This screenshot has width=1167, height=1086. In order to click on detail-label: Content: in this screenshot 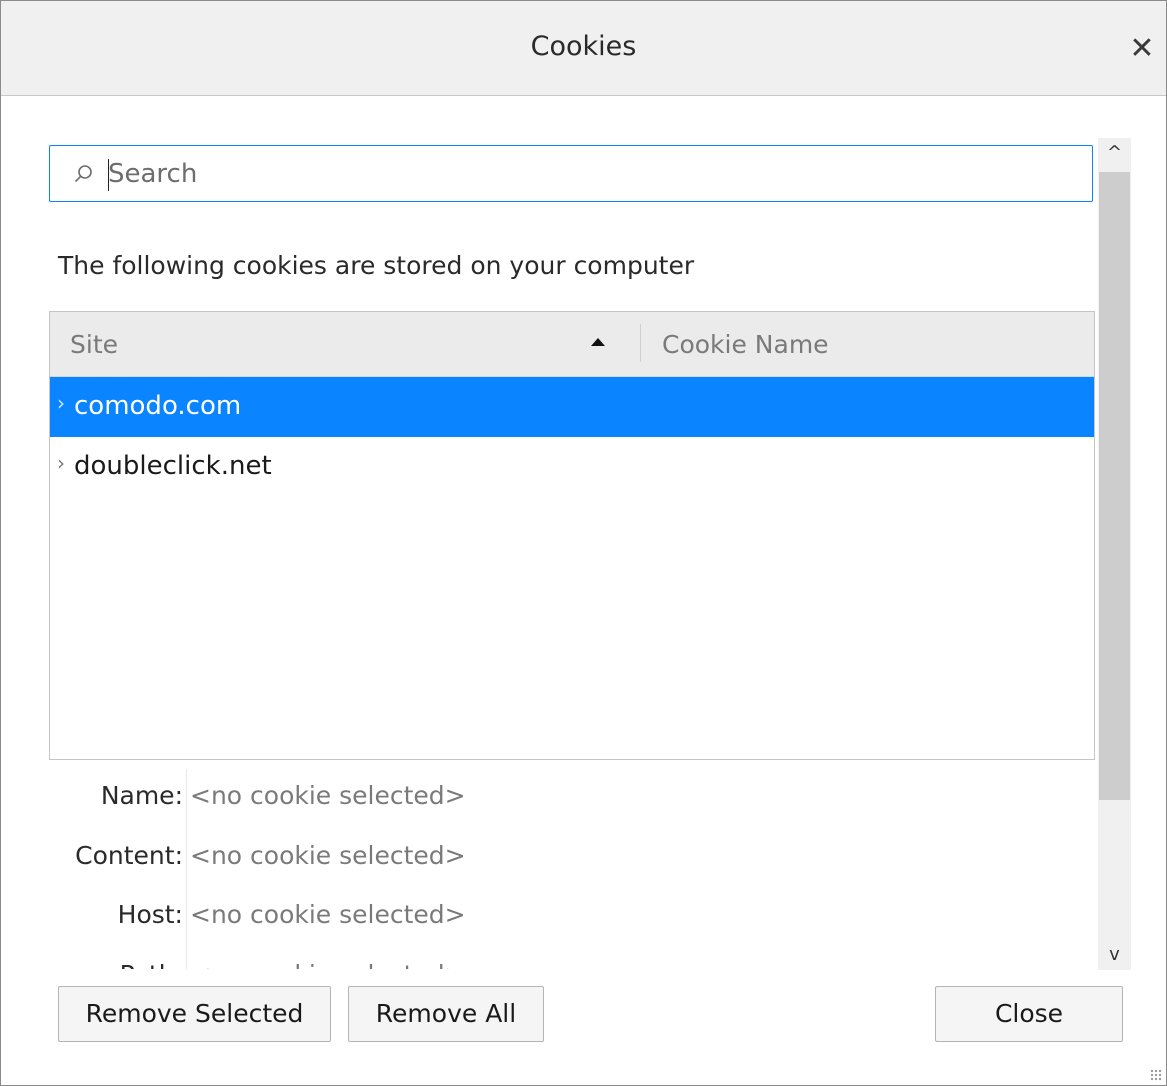, I will do `click(129, 855)`.